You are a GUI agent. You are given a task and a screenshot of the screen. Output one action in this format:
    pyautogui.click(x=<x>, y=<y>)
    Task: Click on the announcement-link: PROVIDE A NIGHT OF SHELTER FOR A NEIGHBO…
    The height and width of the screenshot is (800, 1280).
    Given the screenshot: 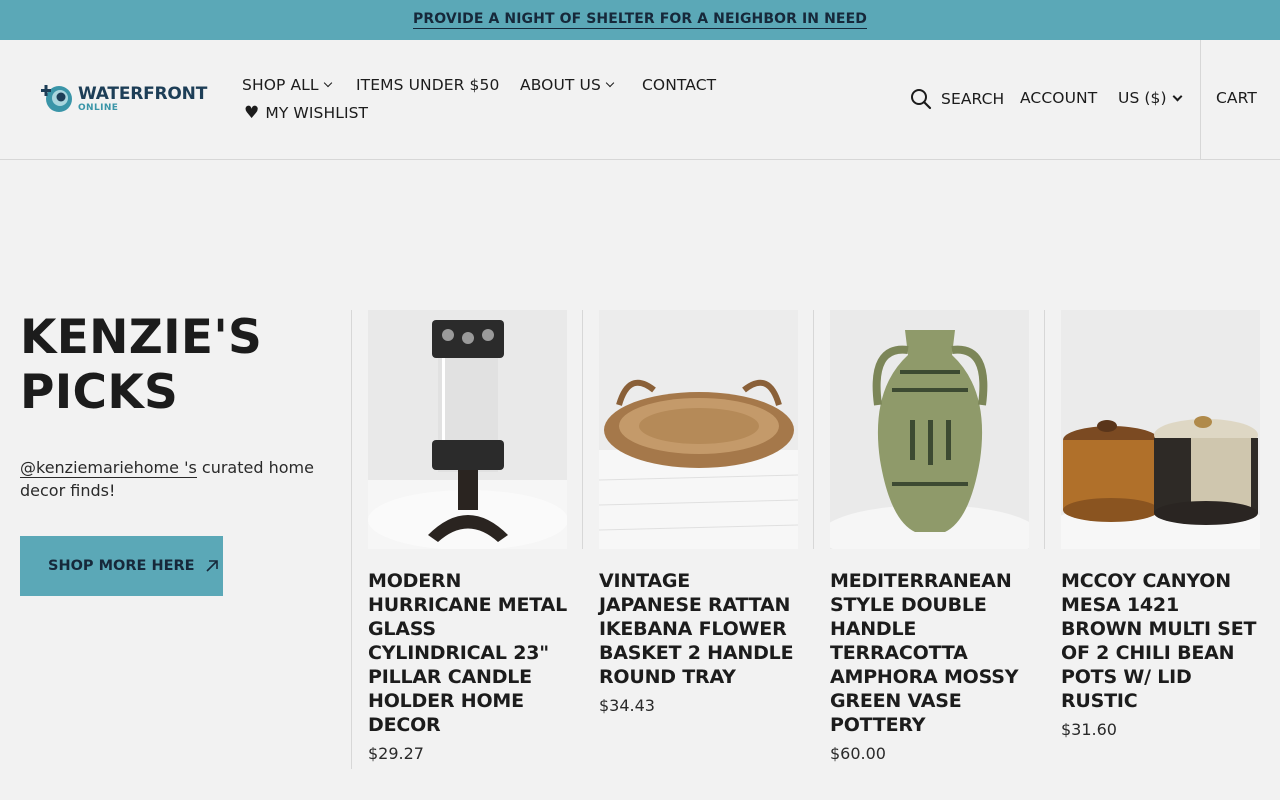 What is the action you would take?
    pyautogui.click(x=640, y=20)
    